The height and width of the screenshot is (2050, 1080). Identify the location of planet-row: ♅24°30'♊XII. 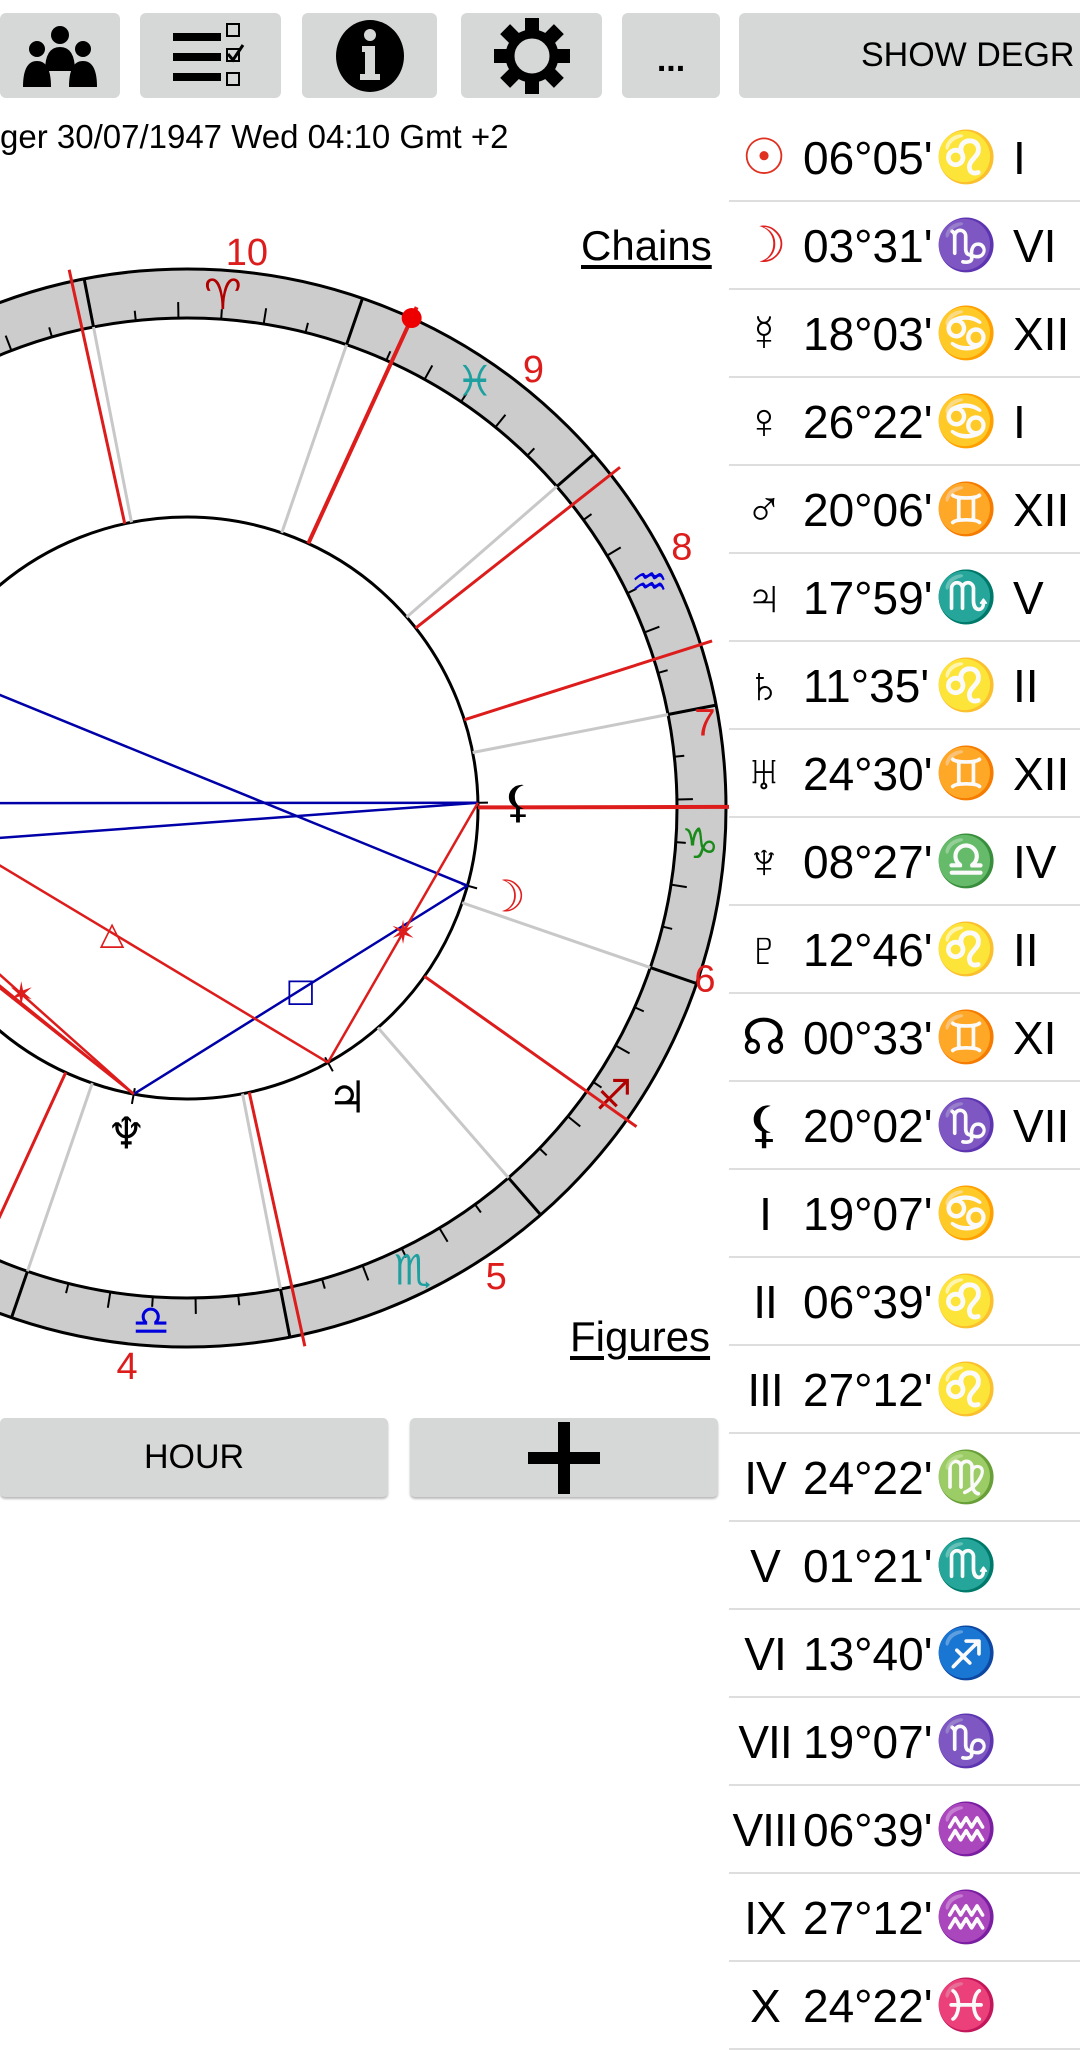
(904, 774).